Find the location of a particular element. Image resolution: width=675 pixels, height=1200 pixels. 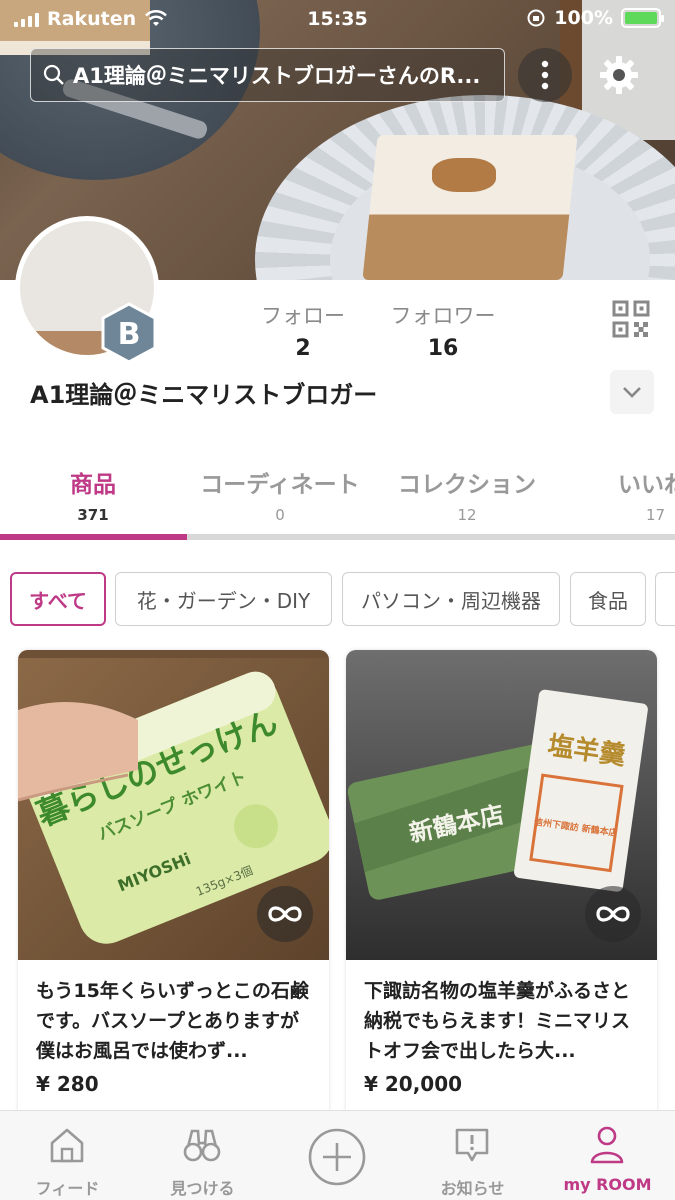

more-options-button is located at coordinates (545, 75).